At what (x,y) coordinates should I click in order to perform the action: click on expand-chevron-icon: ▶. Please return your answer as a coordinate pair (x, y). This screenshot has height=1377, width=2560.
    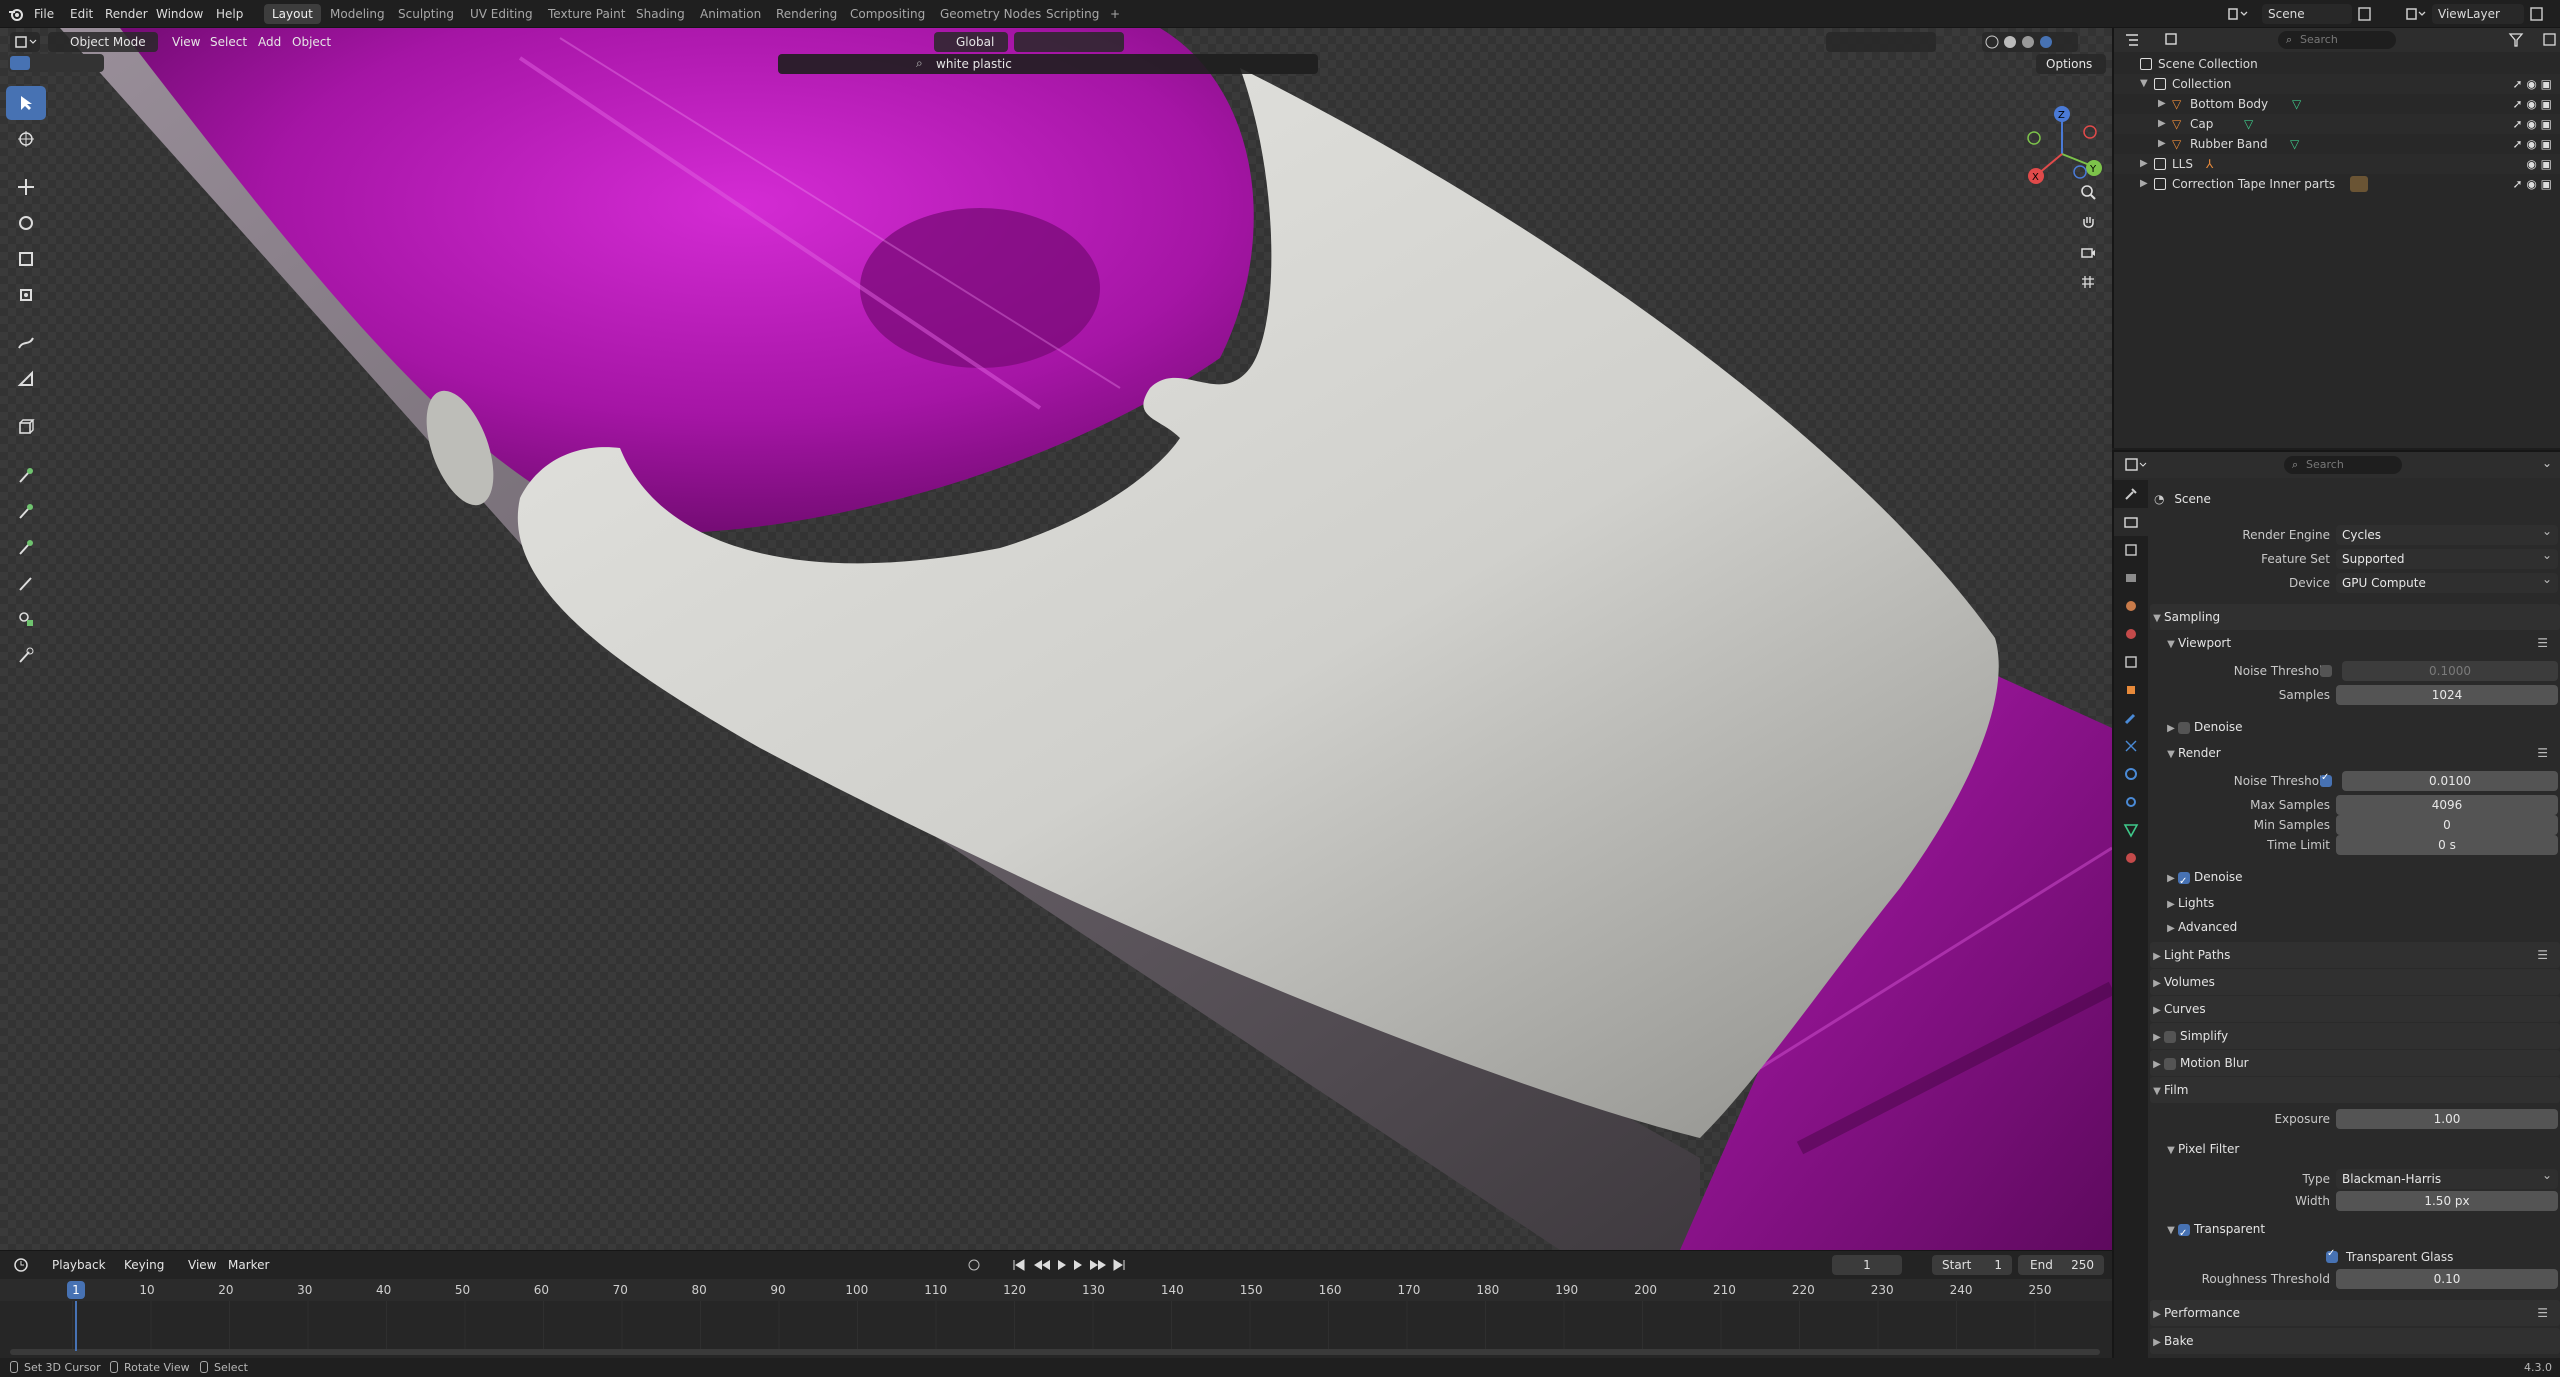
    Looking at the image, I should click on (2162, 144).